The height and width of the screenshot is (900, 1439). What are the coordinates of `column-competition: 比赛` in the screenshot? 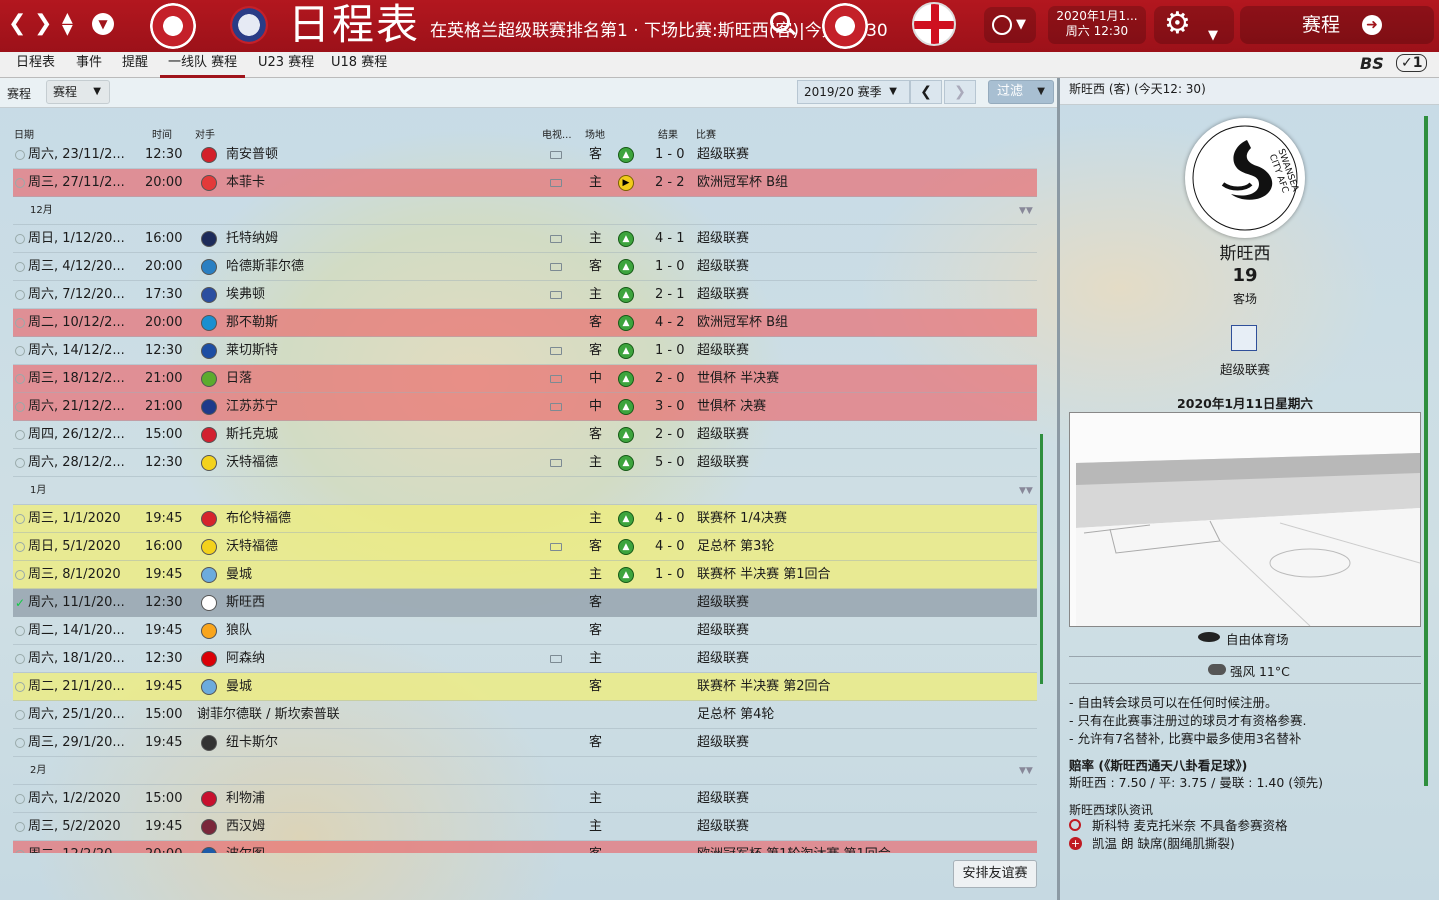 It's located at (706, 133).